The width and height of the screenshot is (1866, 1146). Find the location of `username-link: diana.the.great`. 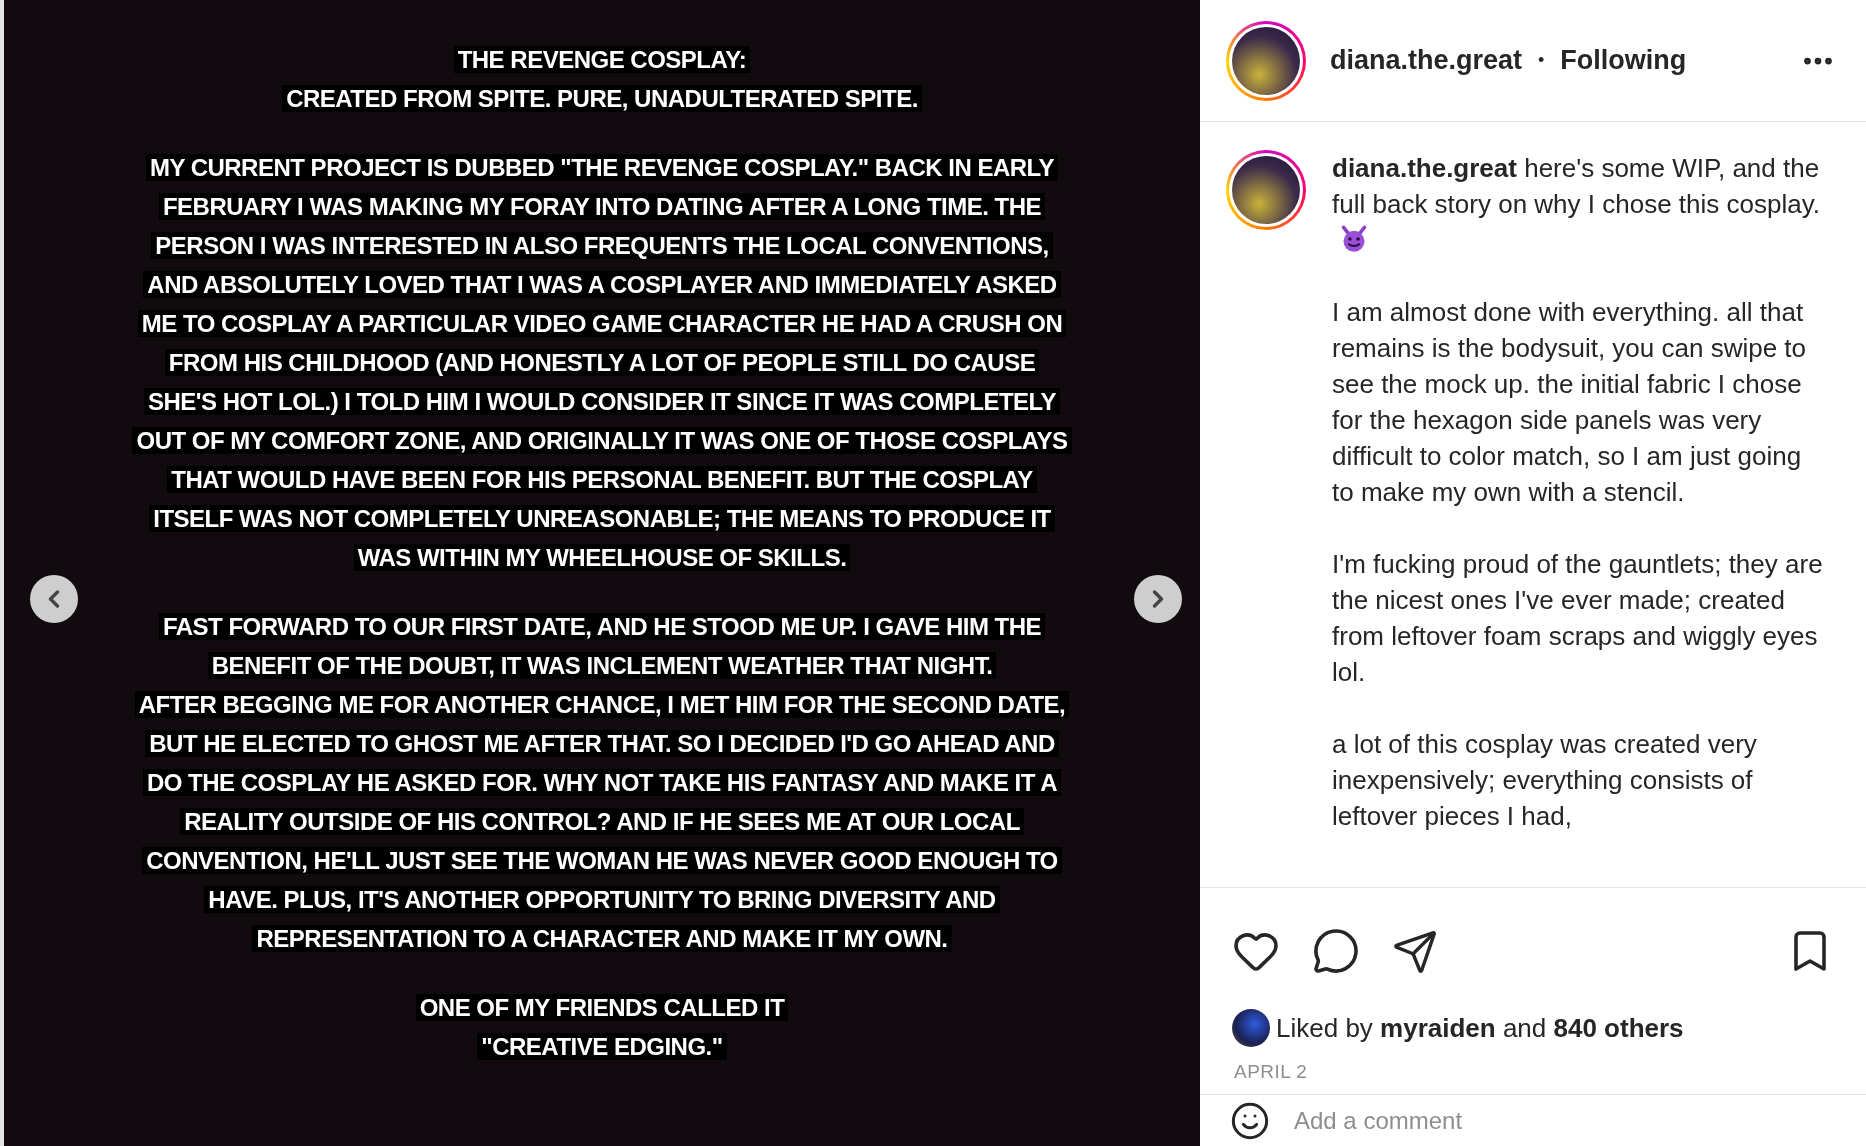

username-link: diana.the.great is located at coordinates (1426, 60).